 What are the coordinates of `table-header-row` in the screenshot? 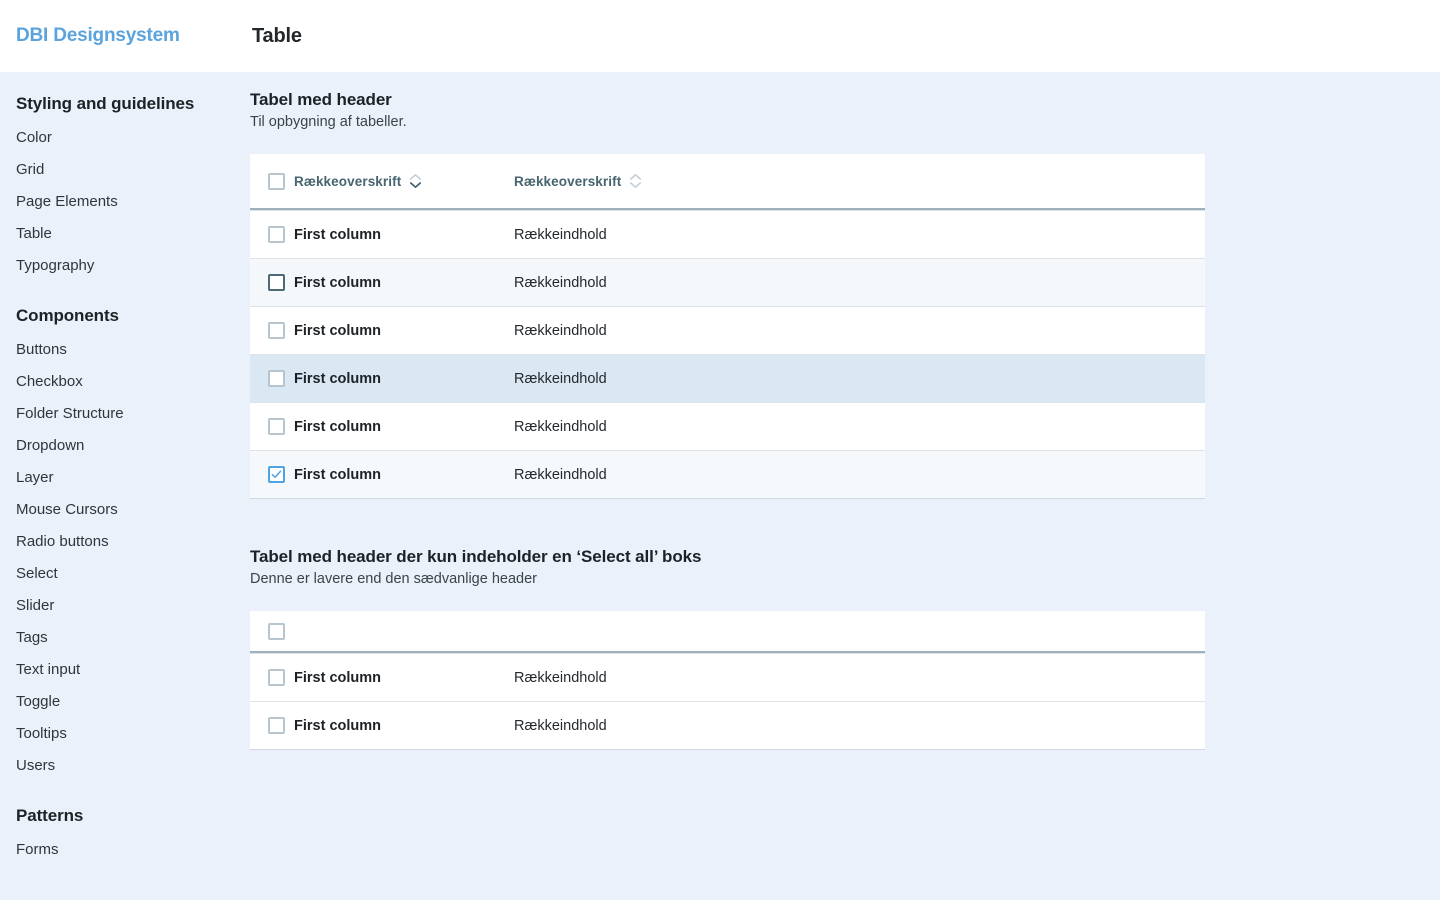 It's located at (727, 632).